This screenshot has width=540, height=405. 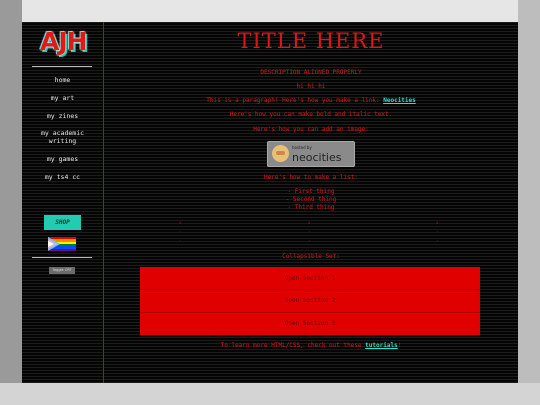 I want to click on image-intro-text: Here's how you can add an image:, so click(x=311, y=129).